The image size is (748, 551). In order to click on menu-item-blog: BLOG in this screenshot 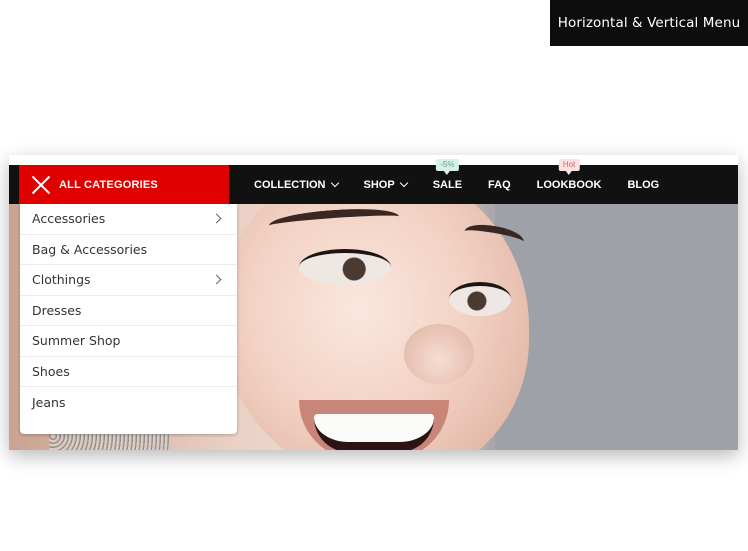, I will do `click(643, 184)`.